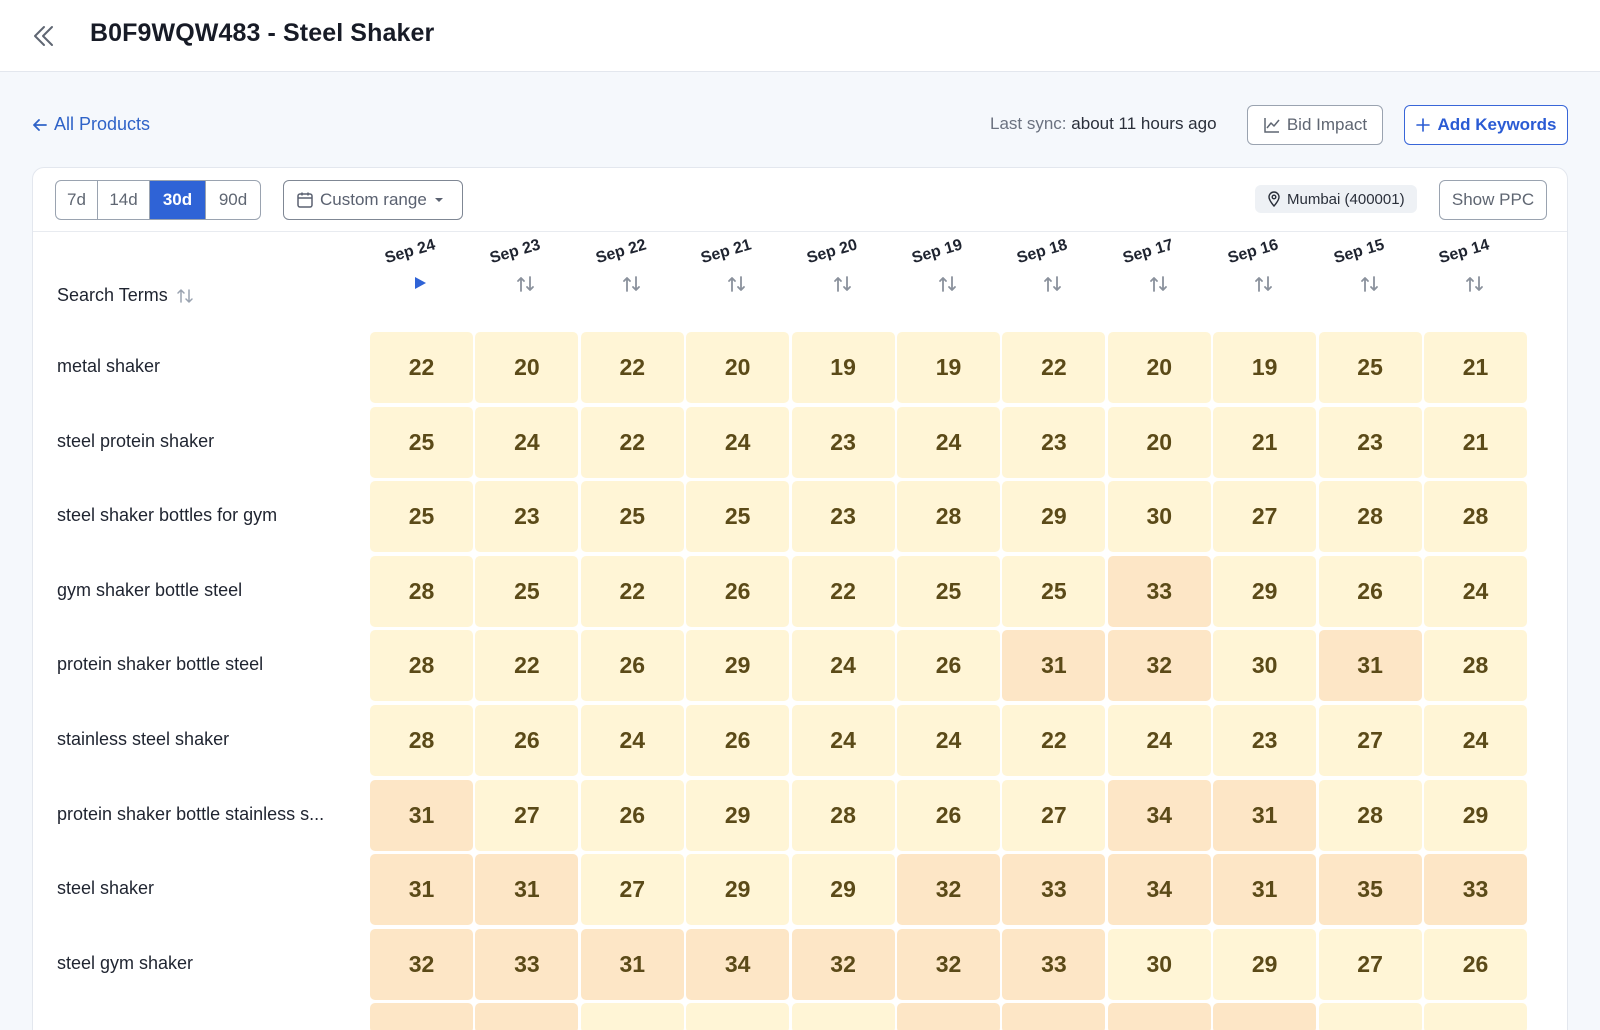  What do you see at coordinates (631, 267) in the screenshot?
I see `date-column-header: Sep 22` at bounding box center [631, 267].